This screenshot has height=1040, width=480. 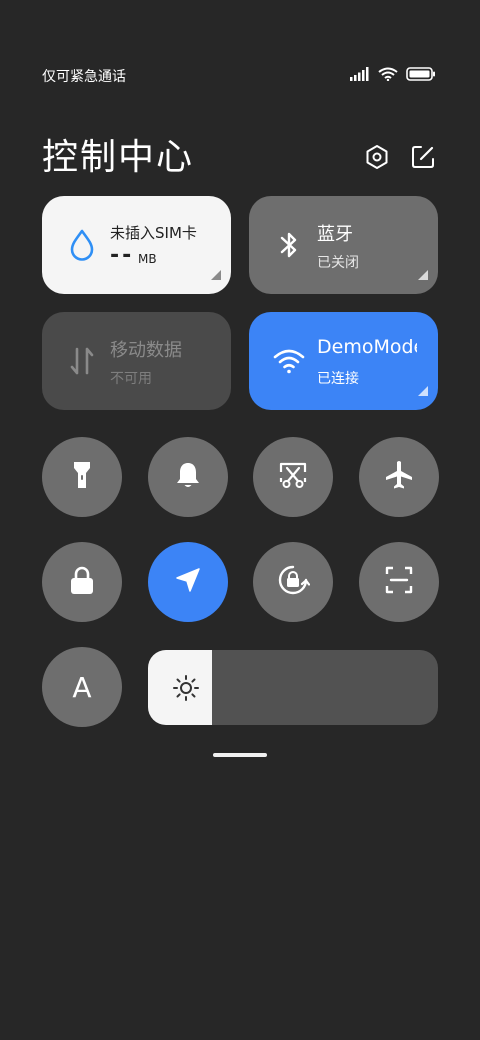 I want to click on bell-icon, so click(x=188, y=477).